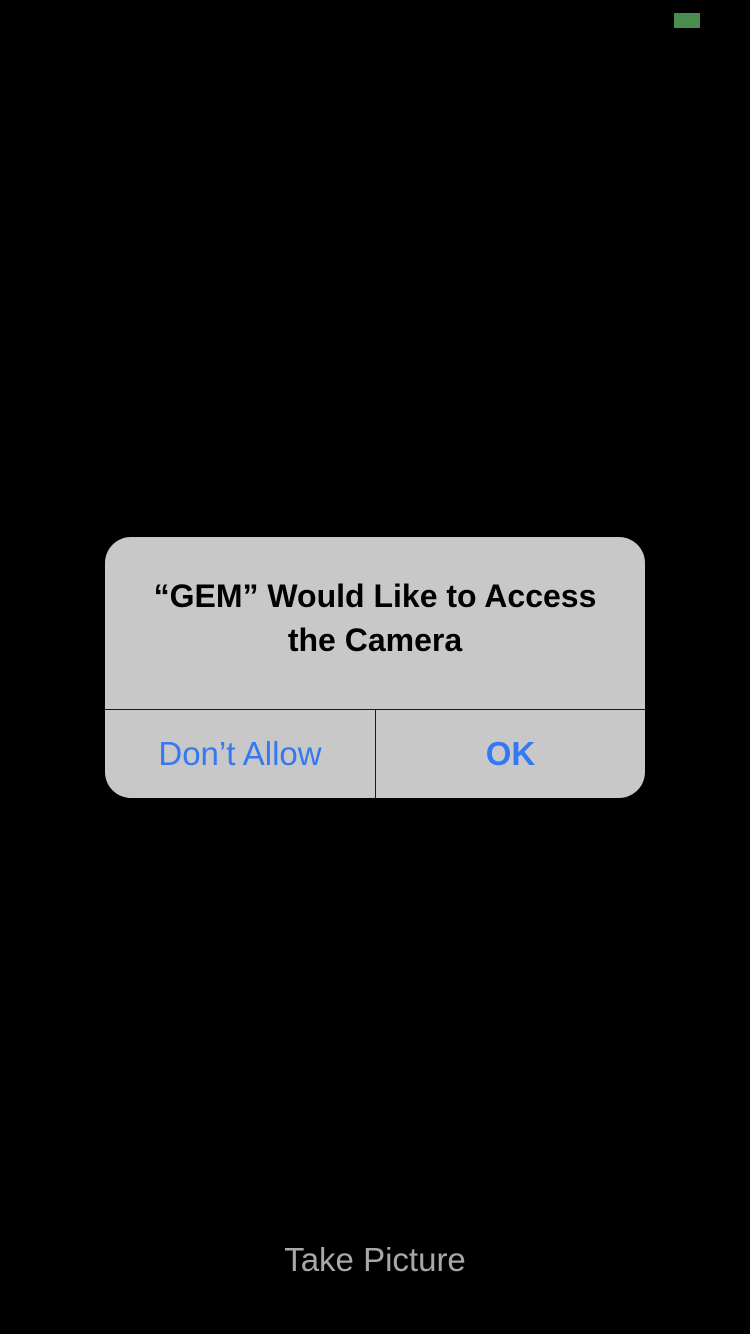 The height and width of the screenshot is (1334, 750). What do you see at coordinates (240, 754) in the screenshot?
I see `dont-allow-button: Don’t Allow` at bounding box center [240, 754].